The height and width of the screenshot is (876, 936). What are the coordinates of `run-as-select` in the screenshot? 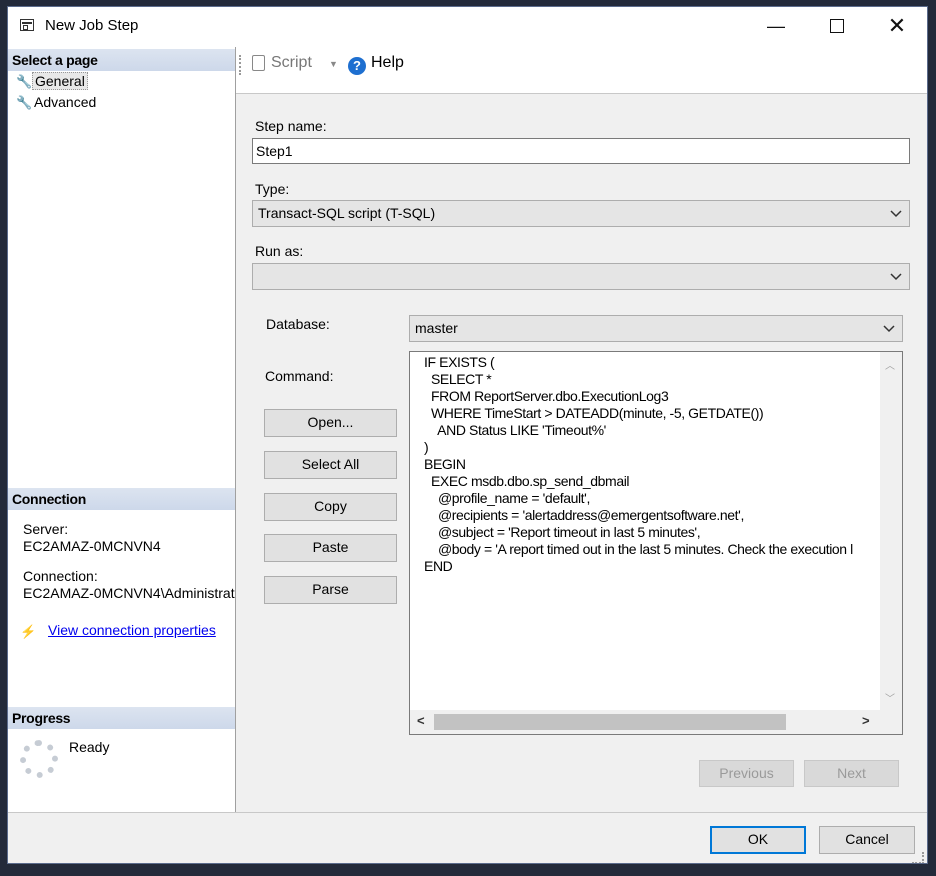 It's located at (581, 276).